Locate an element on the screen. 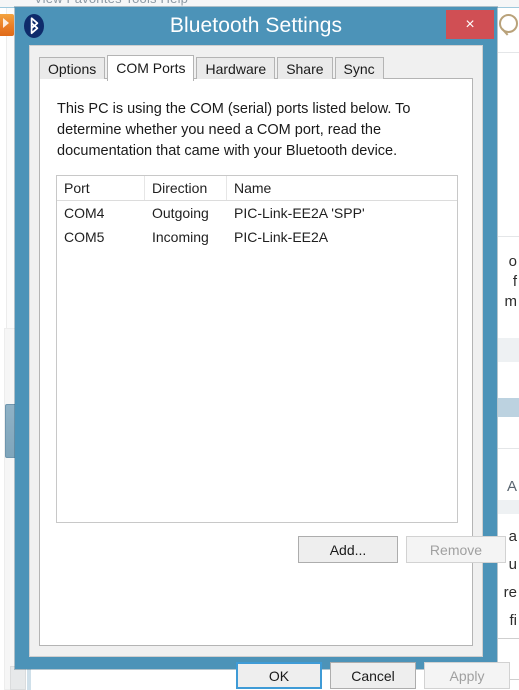  background-text-fragment: a is located at coordinates (512, 536).